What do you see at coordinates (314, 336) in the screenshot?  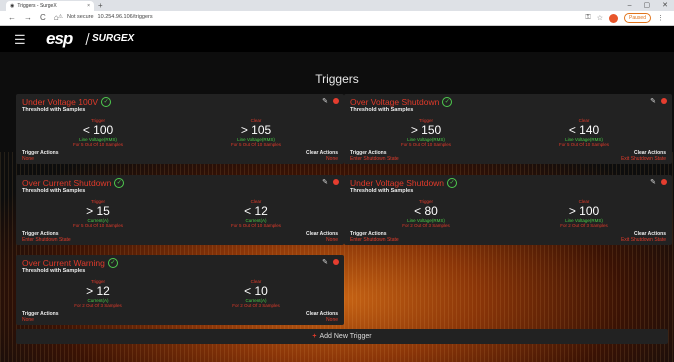 I see `plus-icon: +` at bounding box center [314, 336].